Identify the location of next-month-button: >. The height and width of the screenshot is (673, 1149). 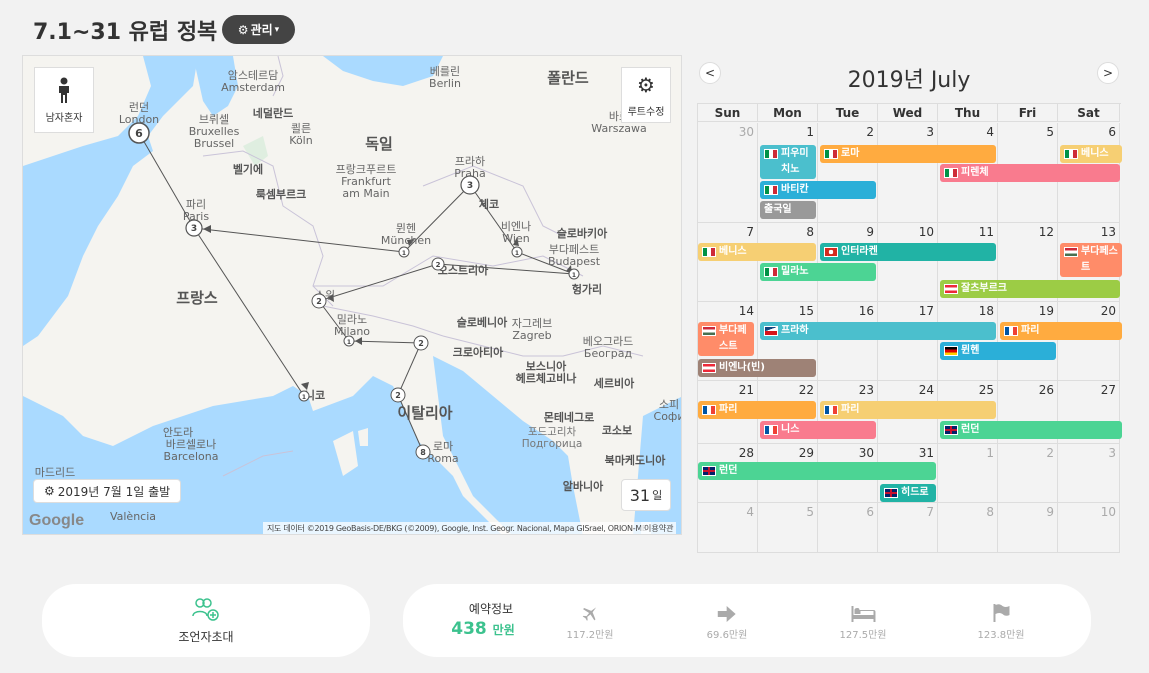
(1108, 73).